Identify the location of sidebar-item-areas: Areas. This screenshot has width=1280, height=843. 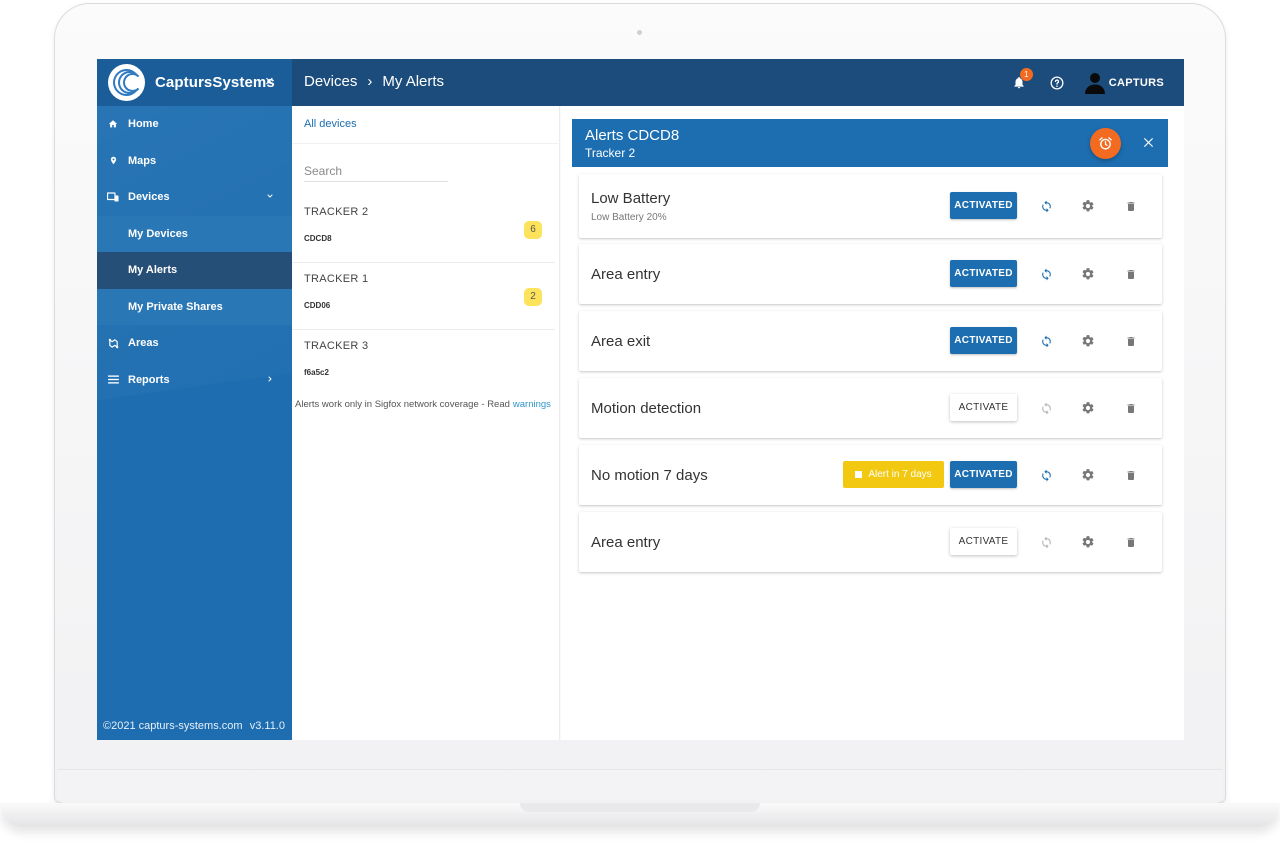
(194, 343).